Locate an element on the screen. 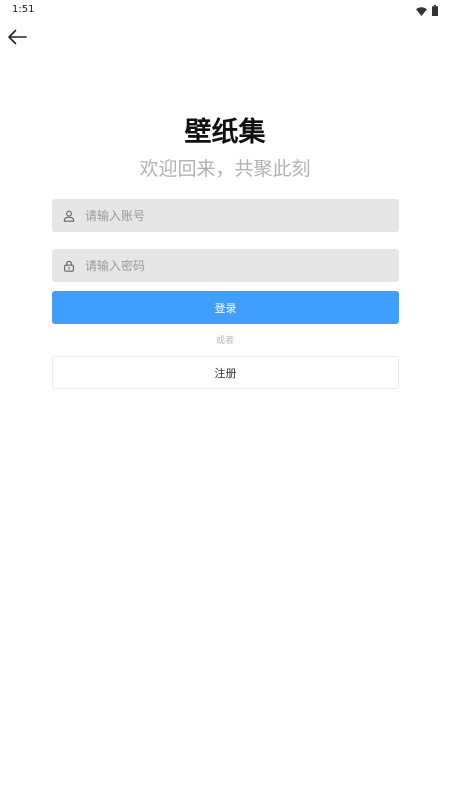 The width and height of the screenshot is (450, 801). password-field is located at coordinates (225, 265).